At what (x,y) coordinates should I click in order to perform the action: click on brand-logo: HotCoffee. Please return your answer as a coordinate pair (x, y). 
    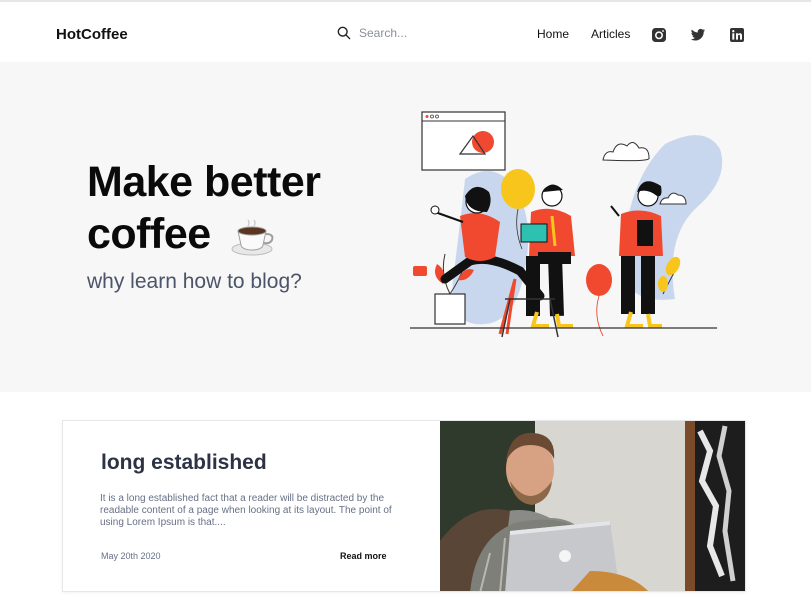
    Looking at the image, I should click on (92, 34).